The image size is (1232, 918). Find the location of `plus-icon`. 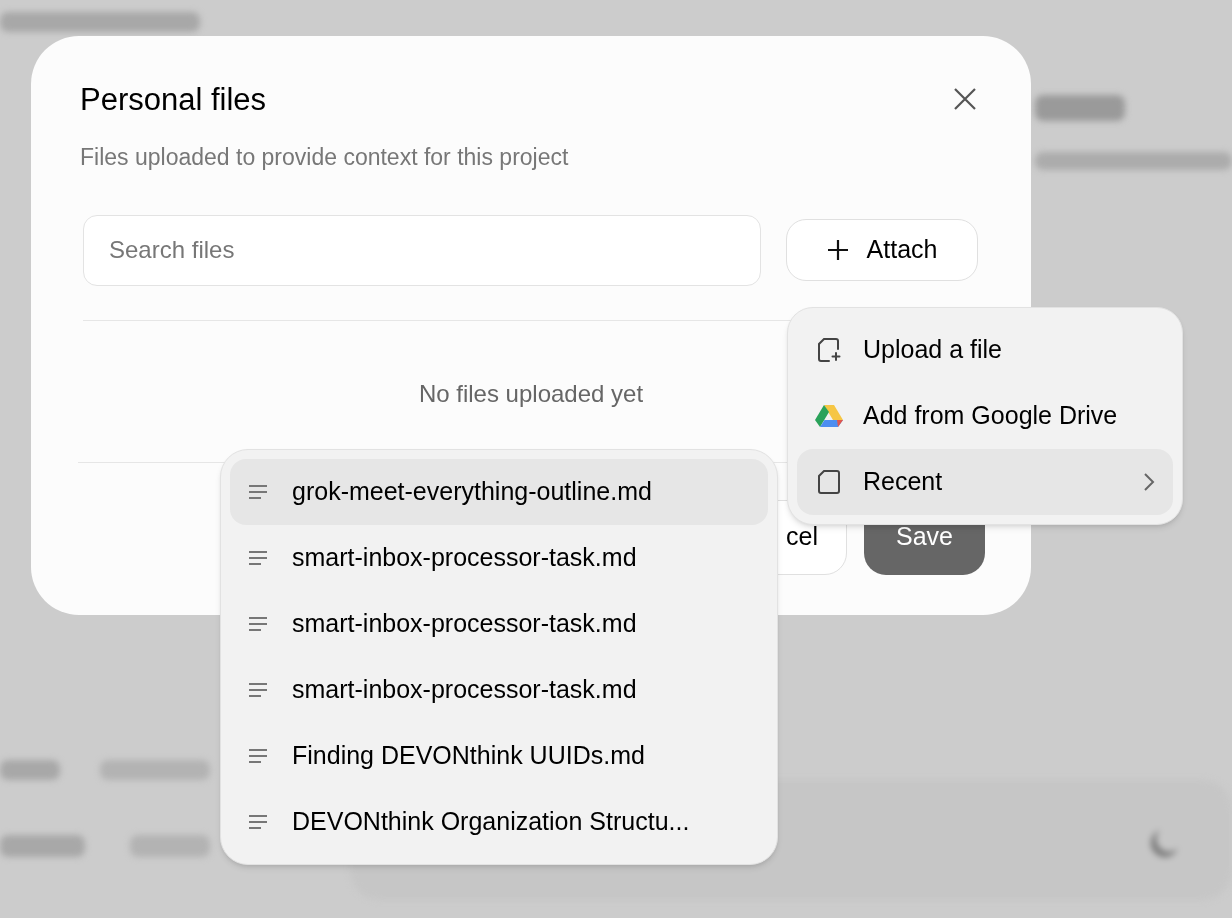

plus-icon is located at coordinates (837, 250).